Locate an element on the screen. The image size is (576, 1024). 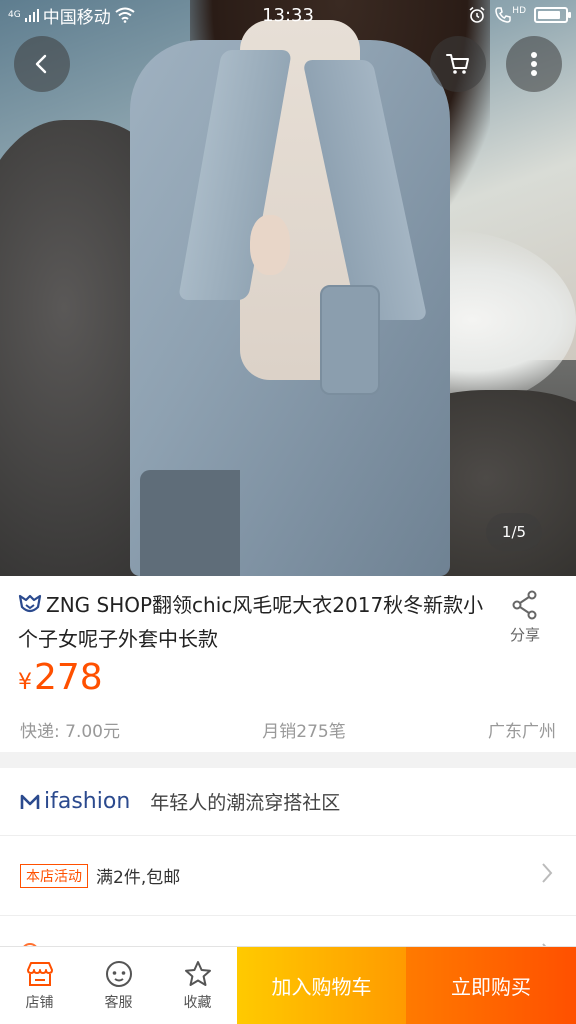
wifi-icon is located at coordinates (125, 15).